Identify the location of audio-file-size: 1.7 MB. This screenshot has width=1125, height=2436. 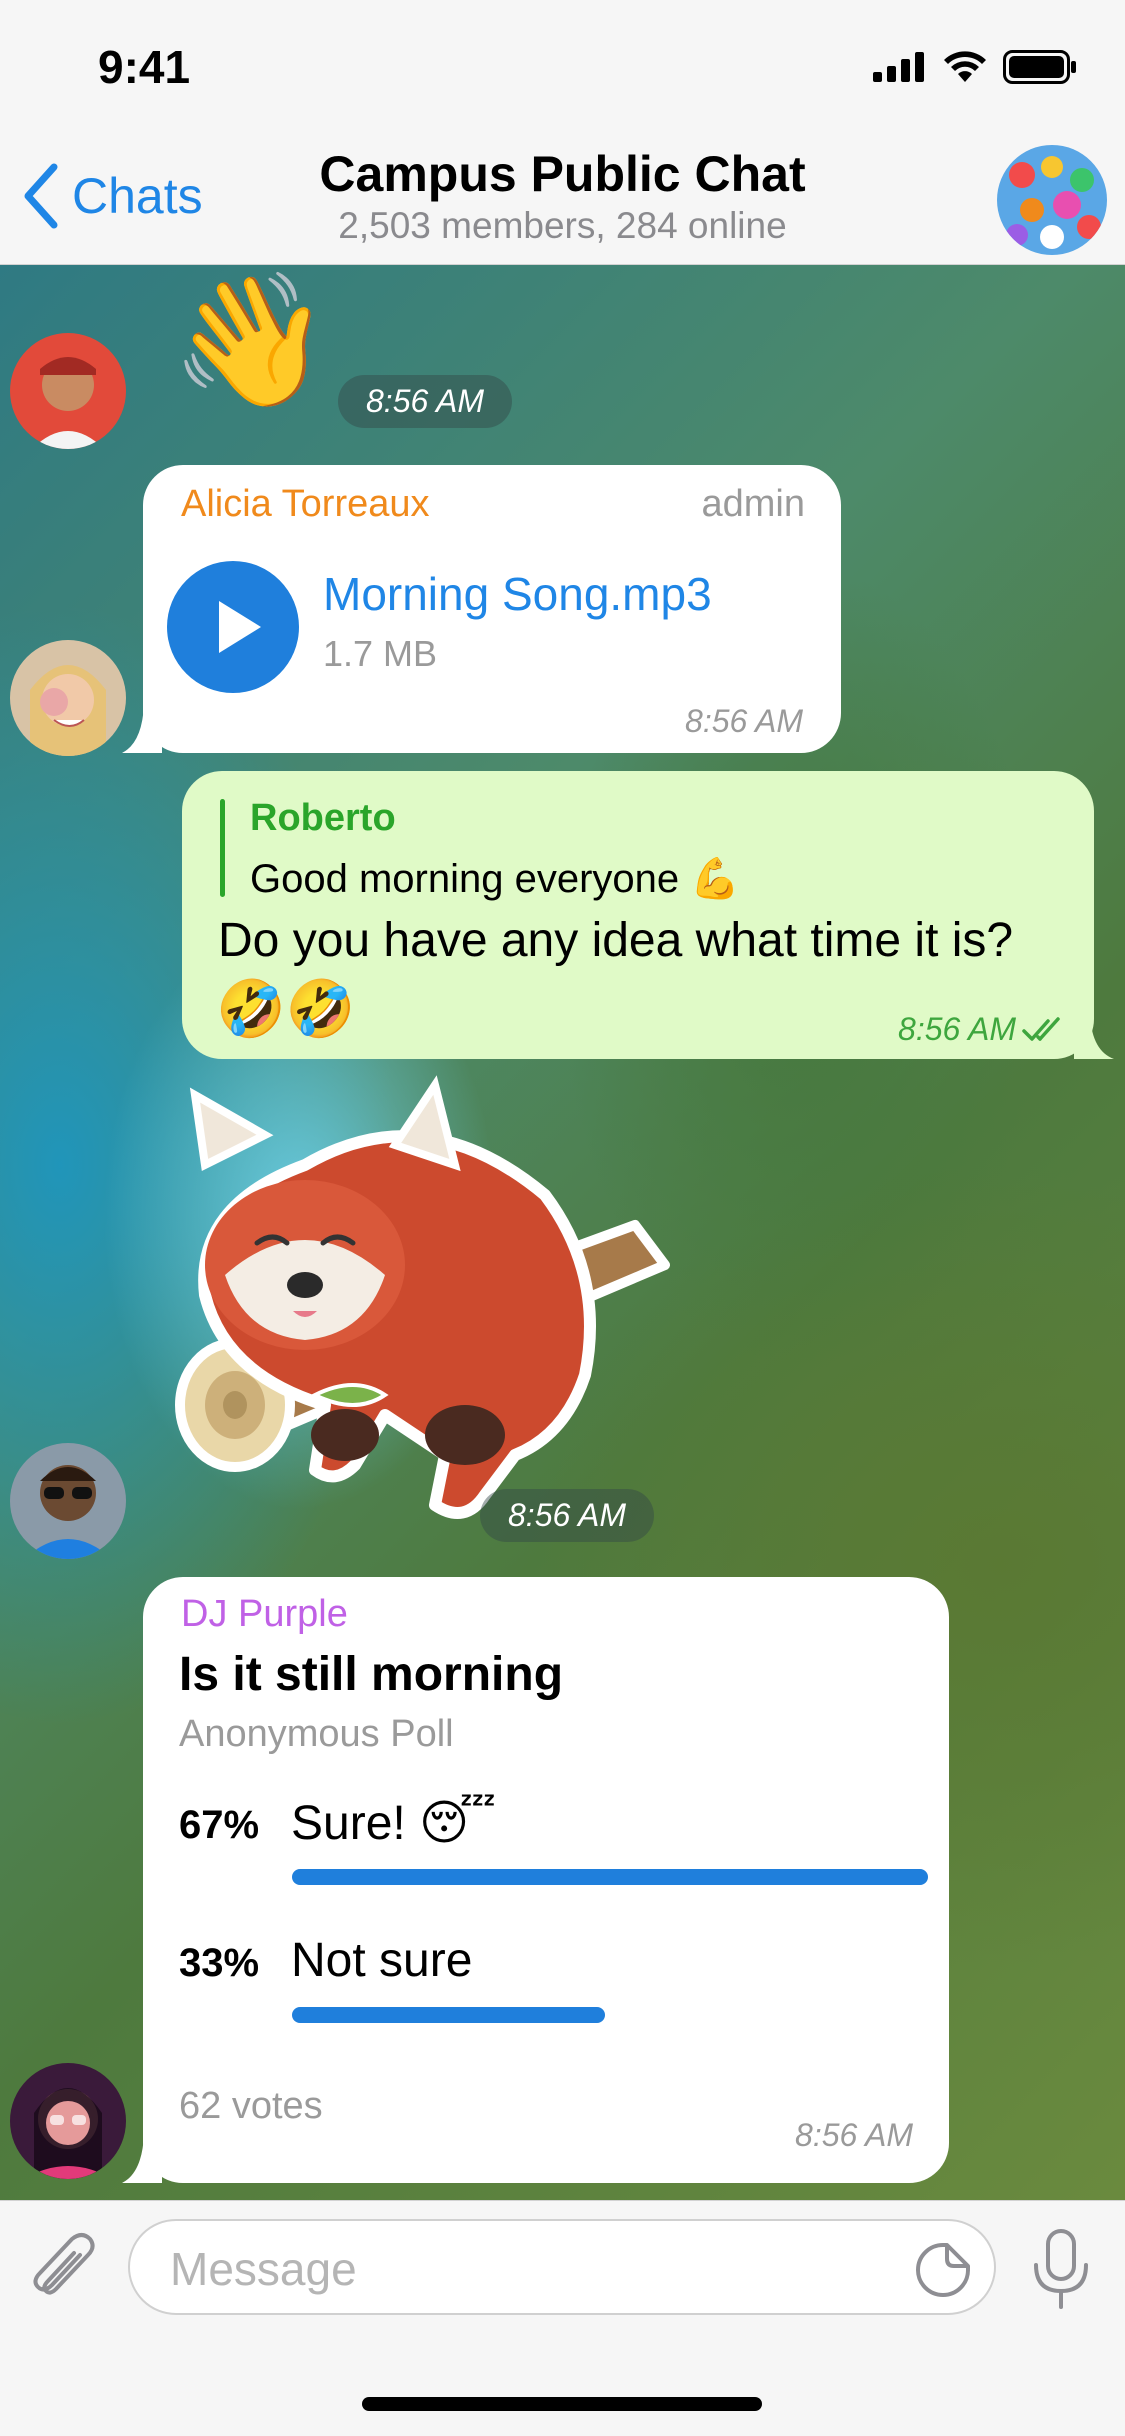
(380, 653).